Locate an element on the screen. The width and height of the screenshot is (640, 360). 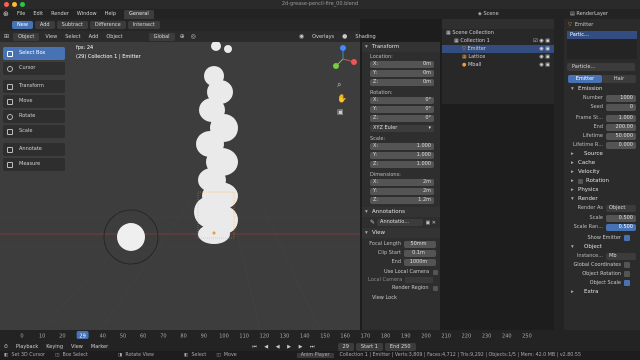
blender-logo-icon: ⊛ is located at coordinates (8, 14).